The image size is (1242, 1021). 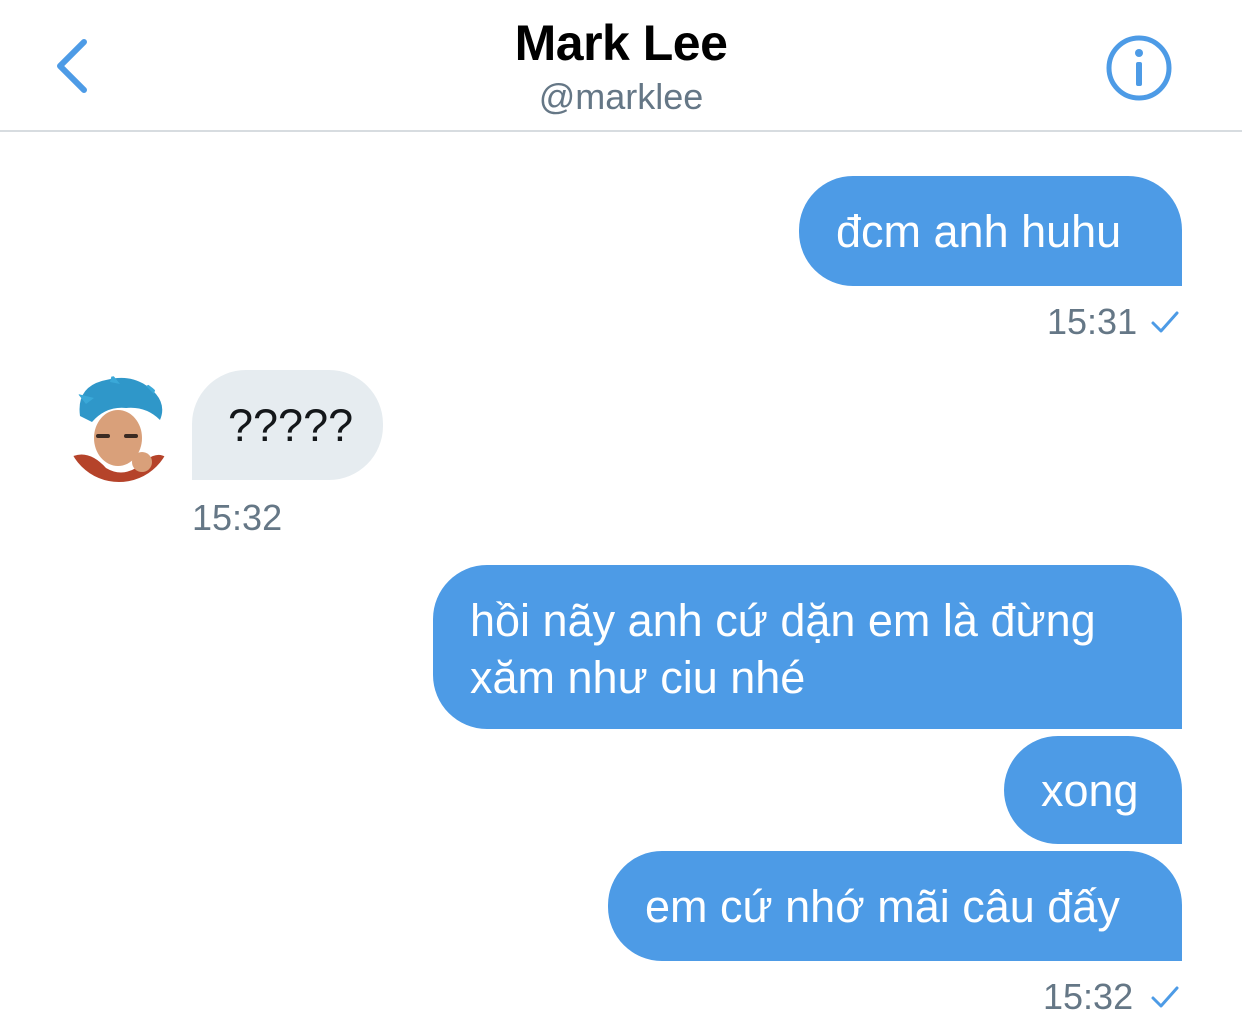 I want to click on message-bubble-received: ?????, so click(x=287, y=425).